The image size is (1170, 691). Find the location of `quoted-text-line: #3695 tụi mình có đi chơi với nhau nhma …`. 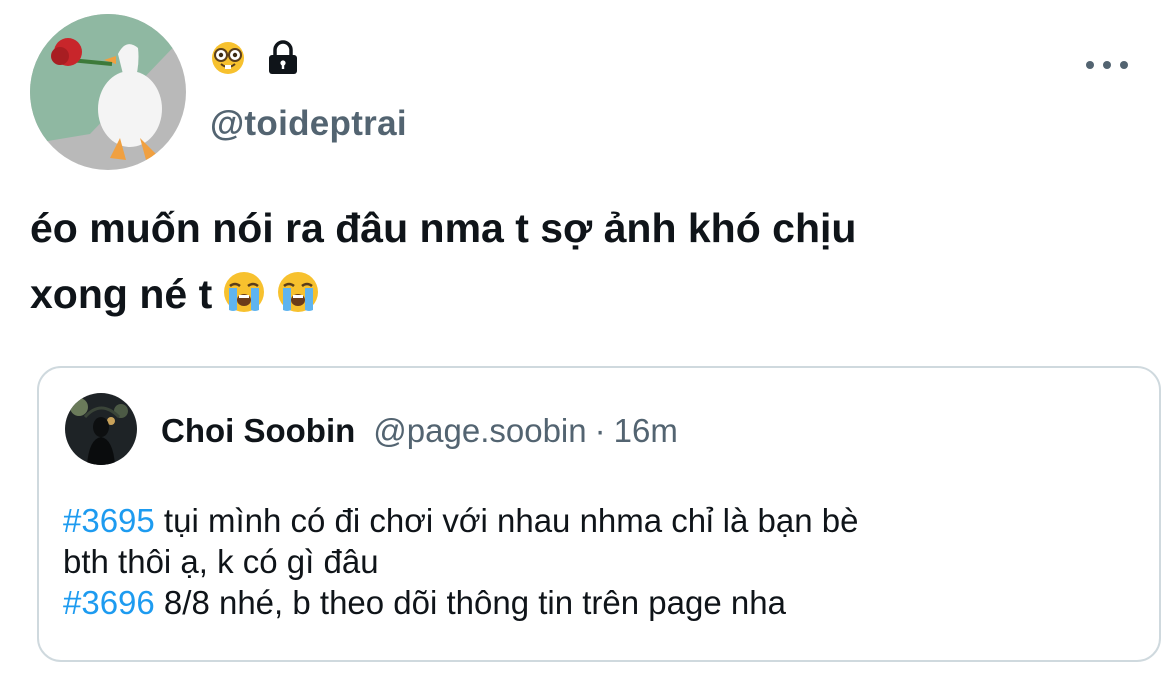

quoted-text-line: #3695 tụi mình có đi chơi với nhau nhma … is located at coordinates (593, 520).